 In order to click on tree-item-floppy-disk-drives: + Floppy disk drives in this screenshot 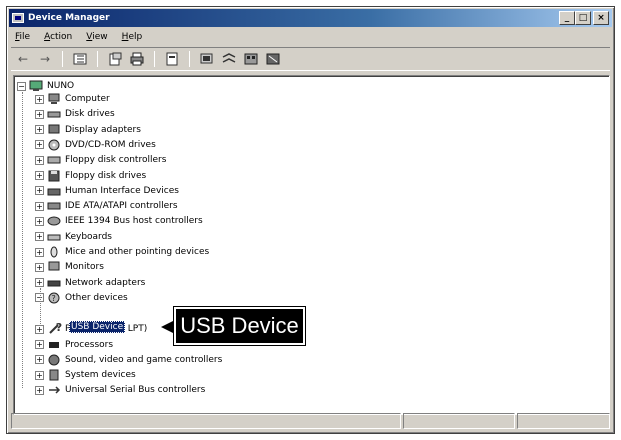, I will do `click(91, 176)`.